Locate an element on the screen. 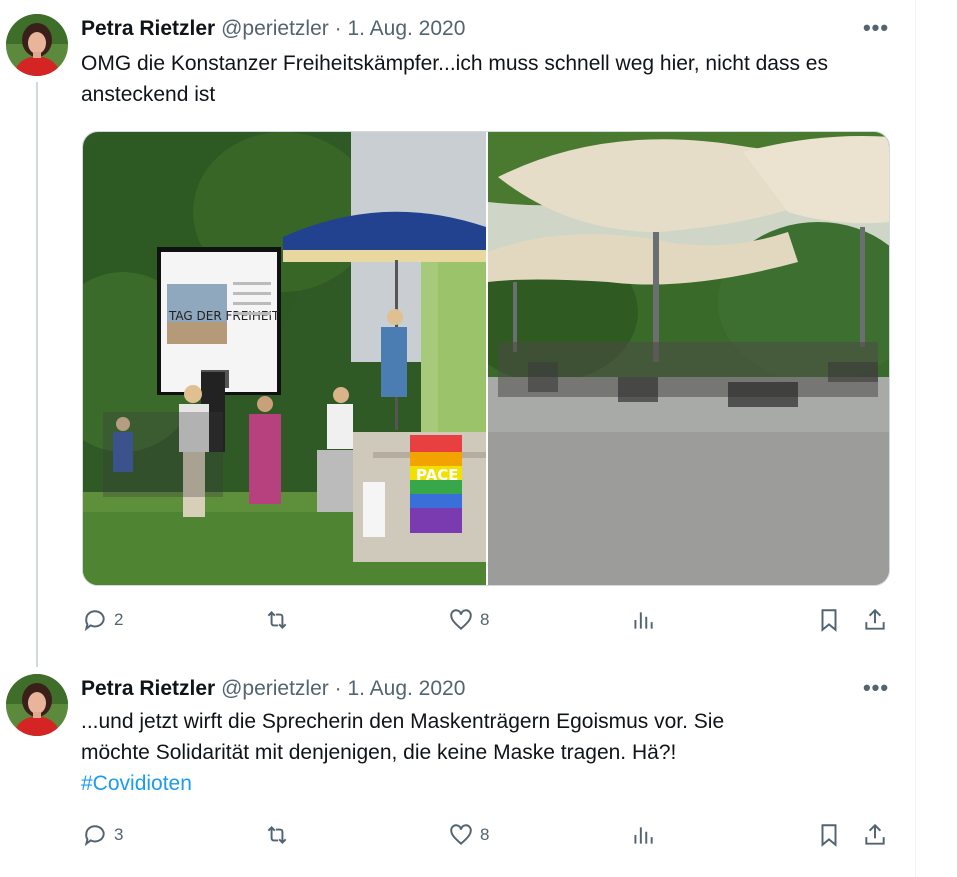 The width and height of the screenshot is (957, 877). banner-text: PACE is located at coordinates (437, 475).